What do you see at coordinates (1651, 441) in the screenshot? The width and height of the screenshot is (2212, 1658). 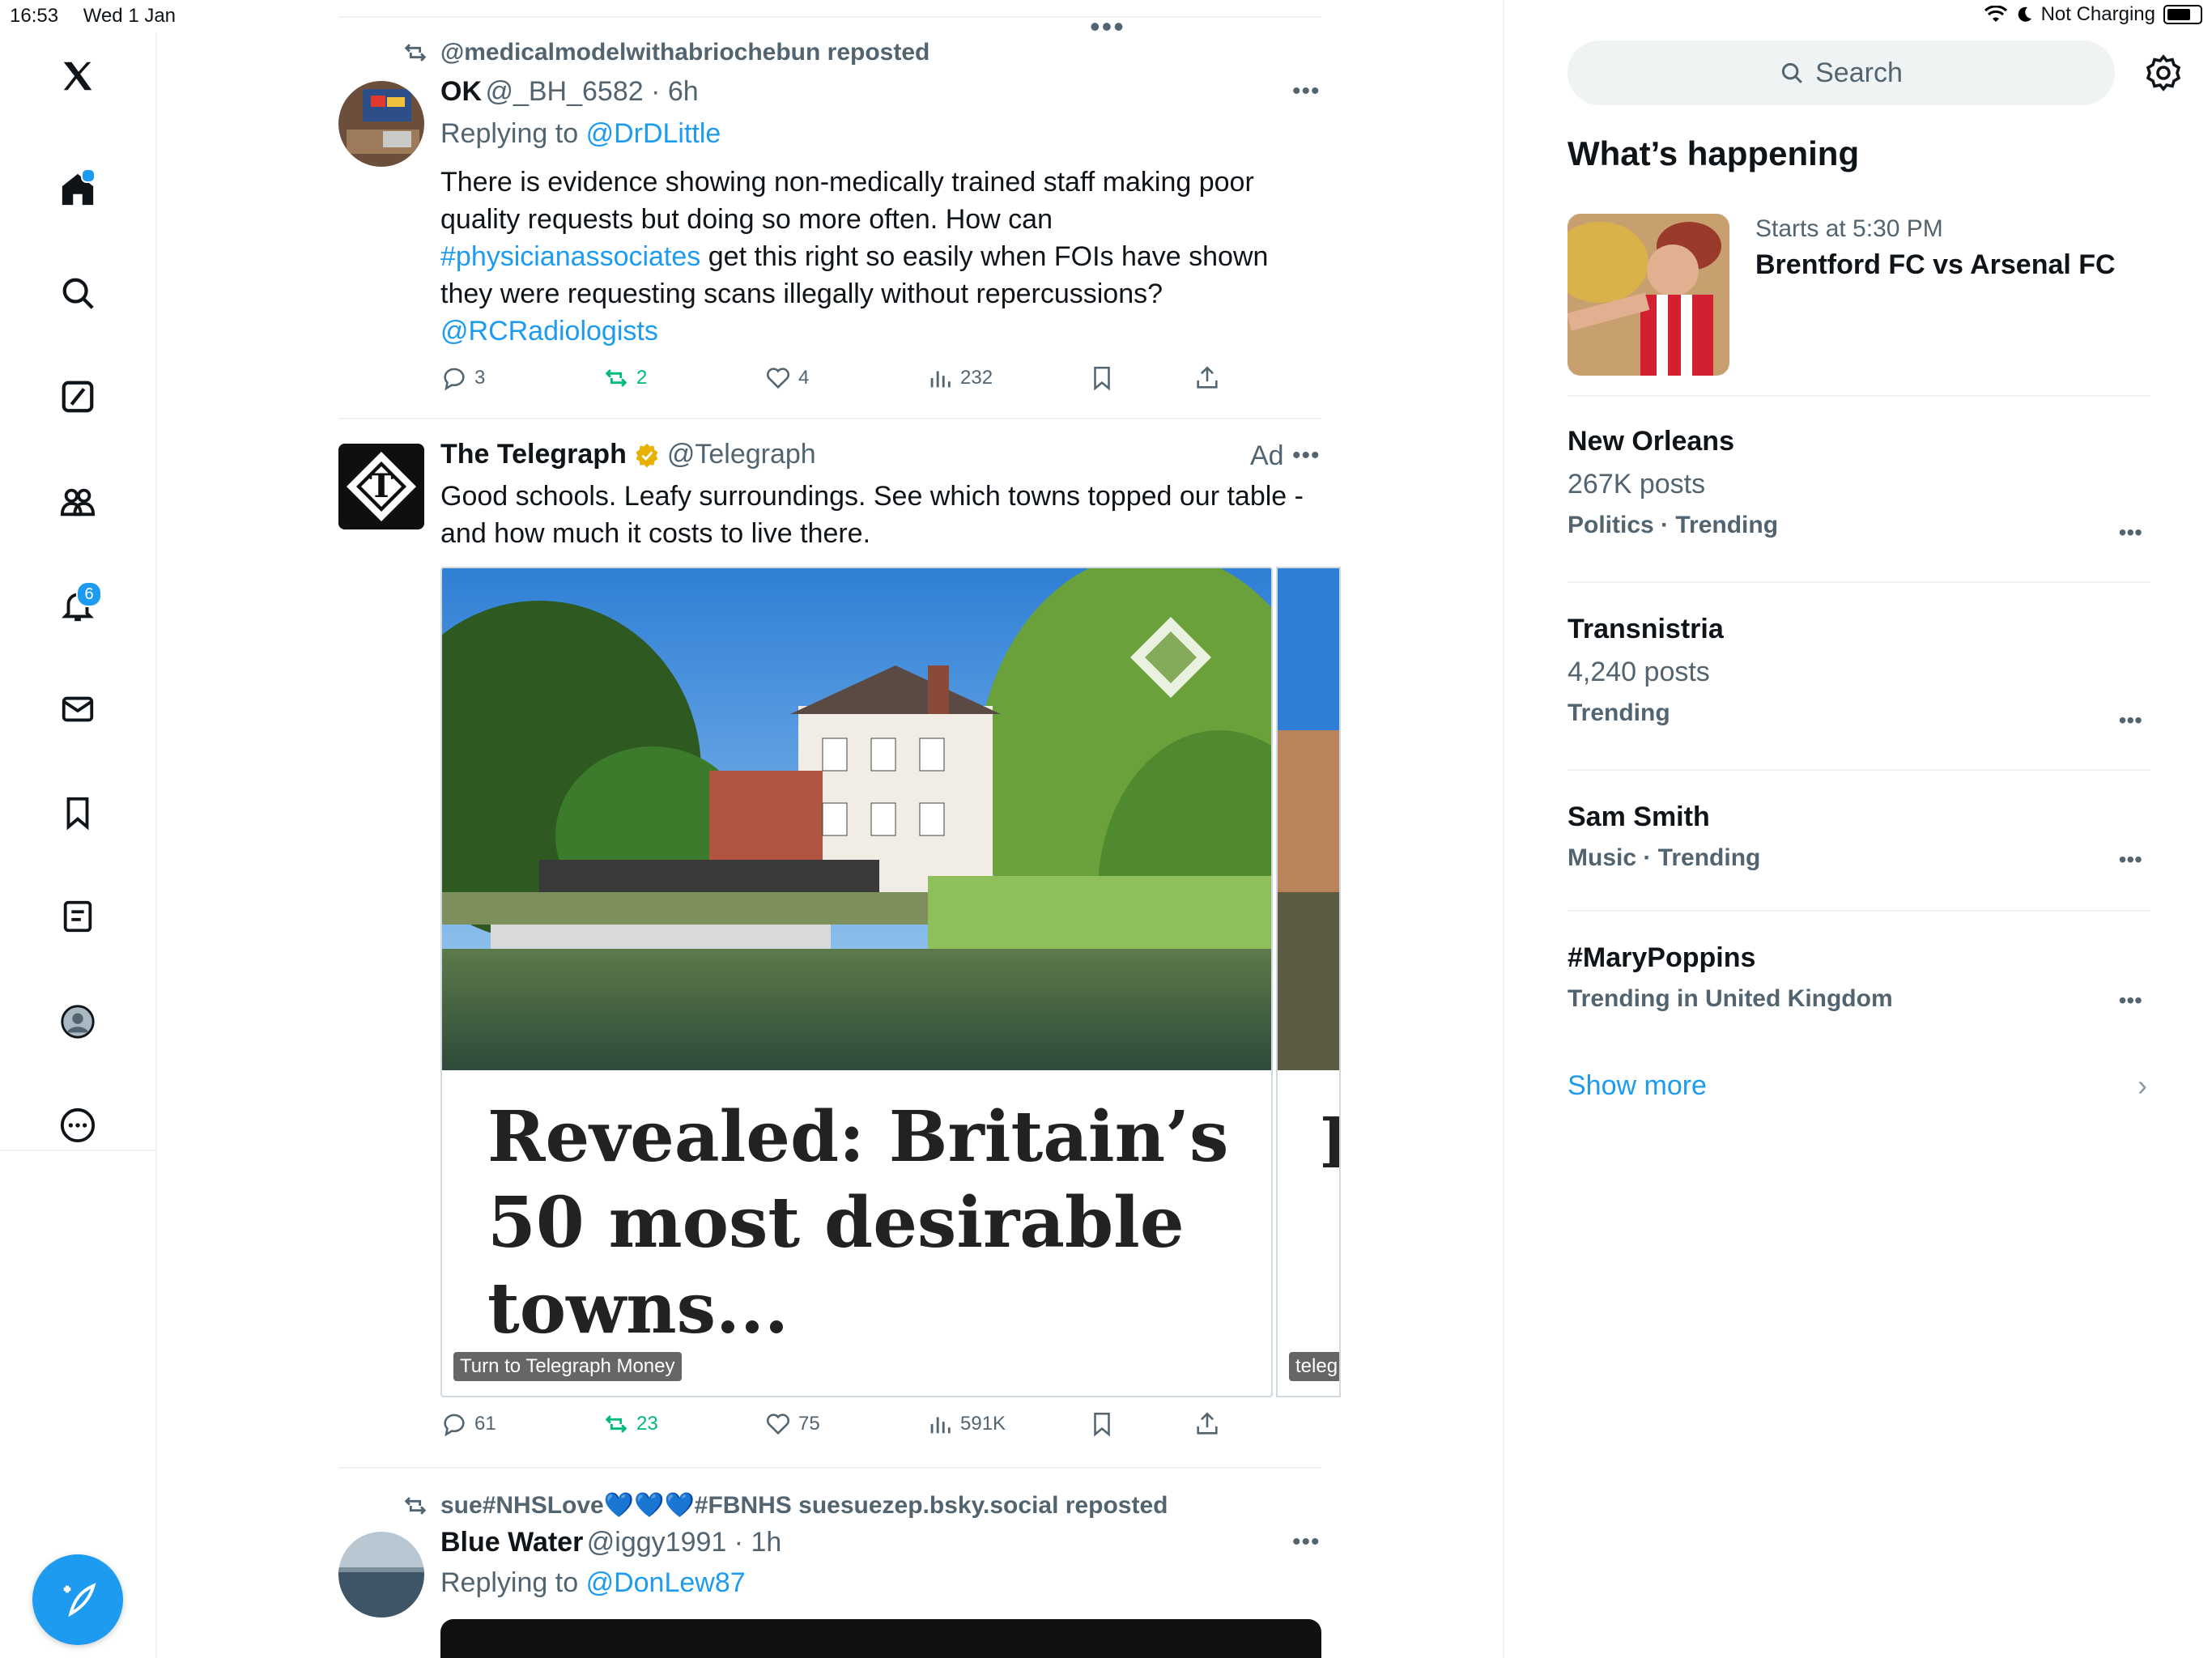 I see `trend-name: New Orleans` at bounding box center [1651, 441].